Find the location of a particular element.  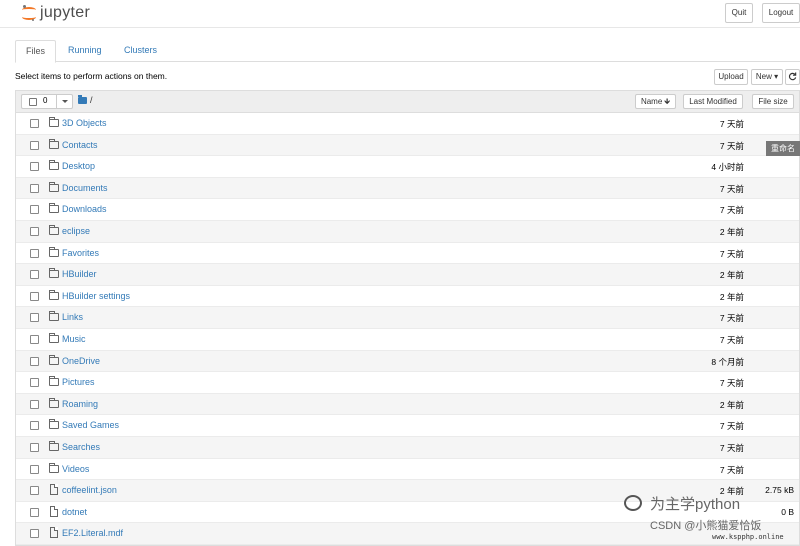

item-name-link: dotnet is located at coordinates (74, 512).